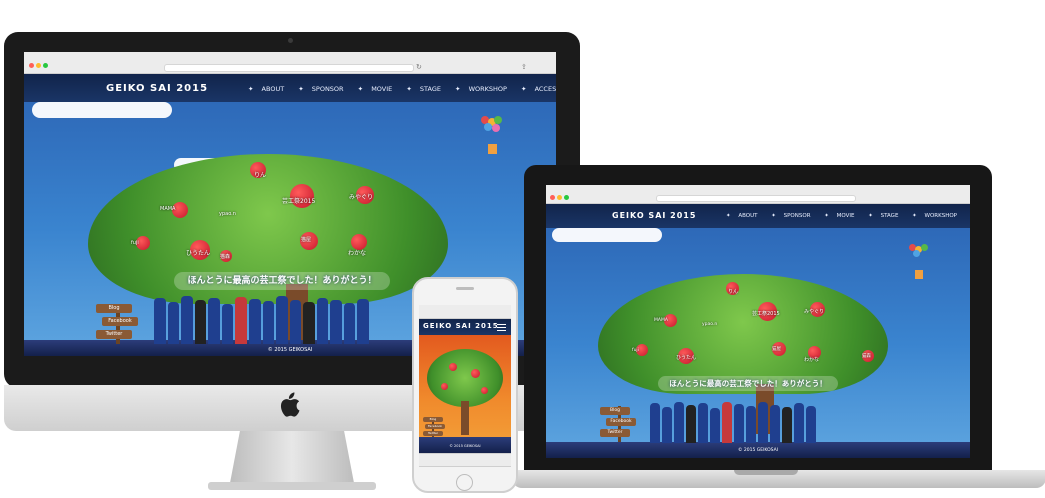 This screenshot has width=1045, height=498. Describe the element at coordinates (465, 460) in the screenshot. I see `iphone-bottom-toolbar` at that location.